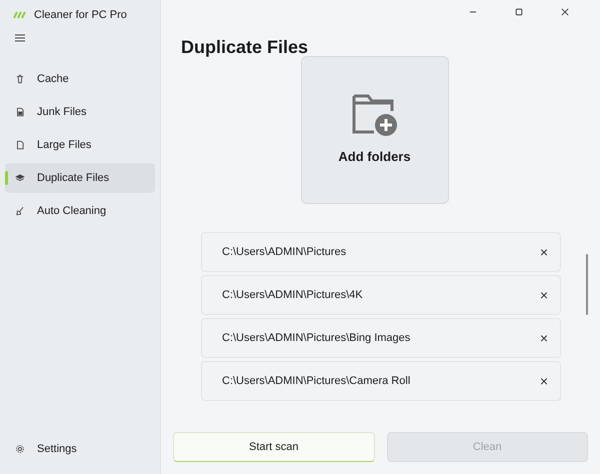 Image resolution: width=600 pixels, height=474 pixels. What do you see at coordinates (20, 38) in the screenshot?
I see `menu-icon` at bounding box center [20, 38].